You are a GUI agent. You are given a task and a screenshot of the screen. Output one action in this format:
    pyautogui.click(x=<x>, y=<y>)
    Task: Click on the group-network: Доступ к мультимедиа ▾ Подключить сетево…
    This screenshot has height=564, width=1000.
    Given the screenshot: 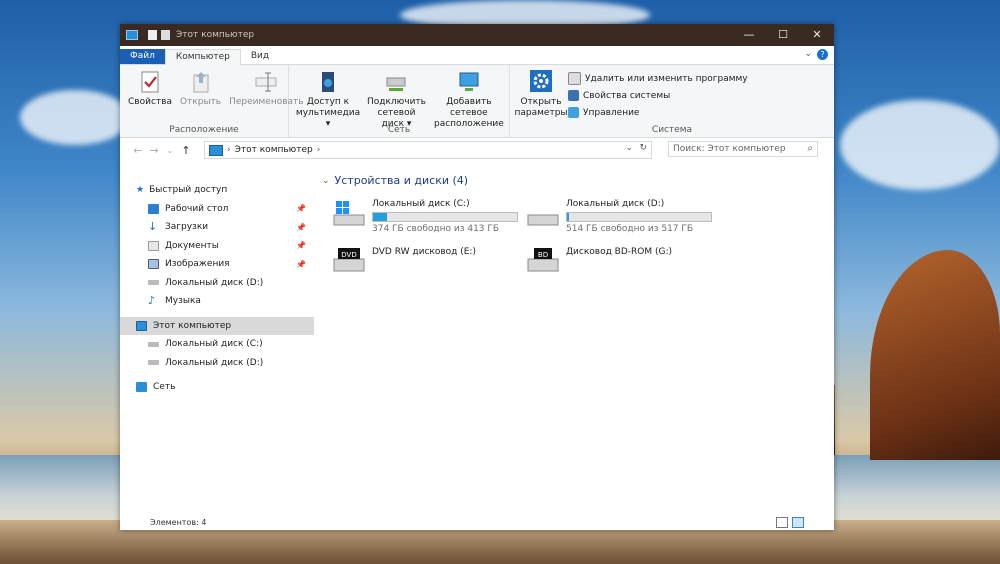 What is the action you would take?
    pyautogui.click(x=399, y=101)
    